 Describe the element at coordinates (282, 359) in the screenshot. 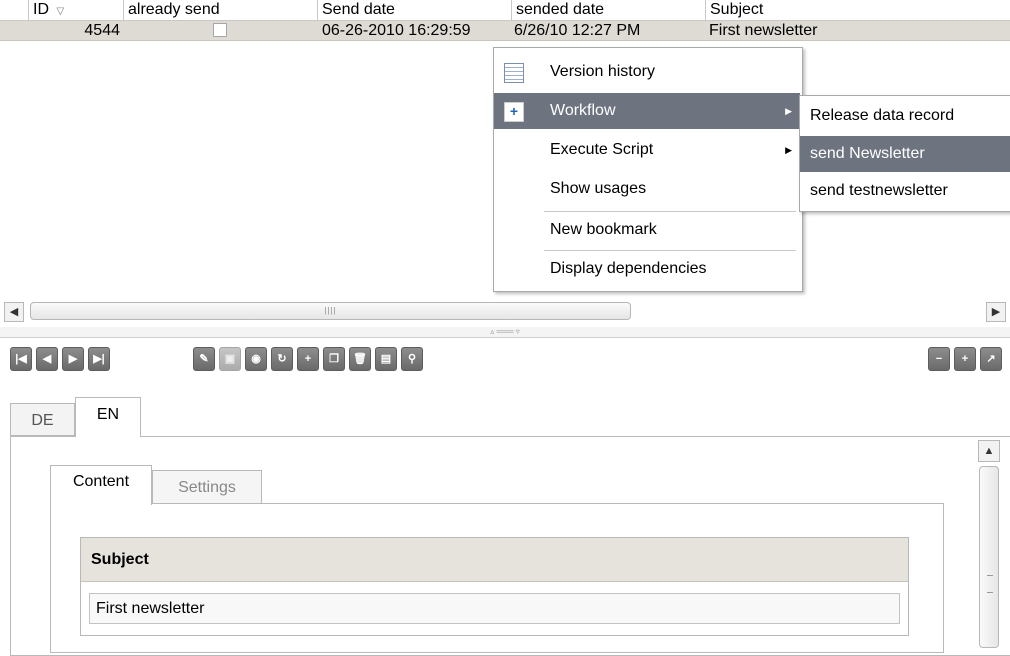

I see `refresh-icon: ↻` at that location.